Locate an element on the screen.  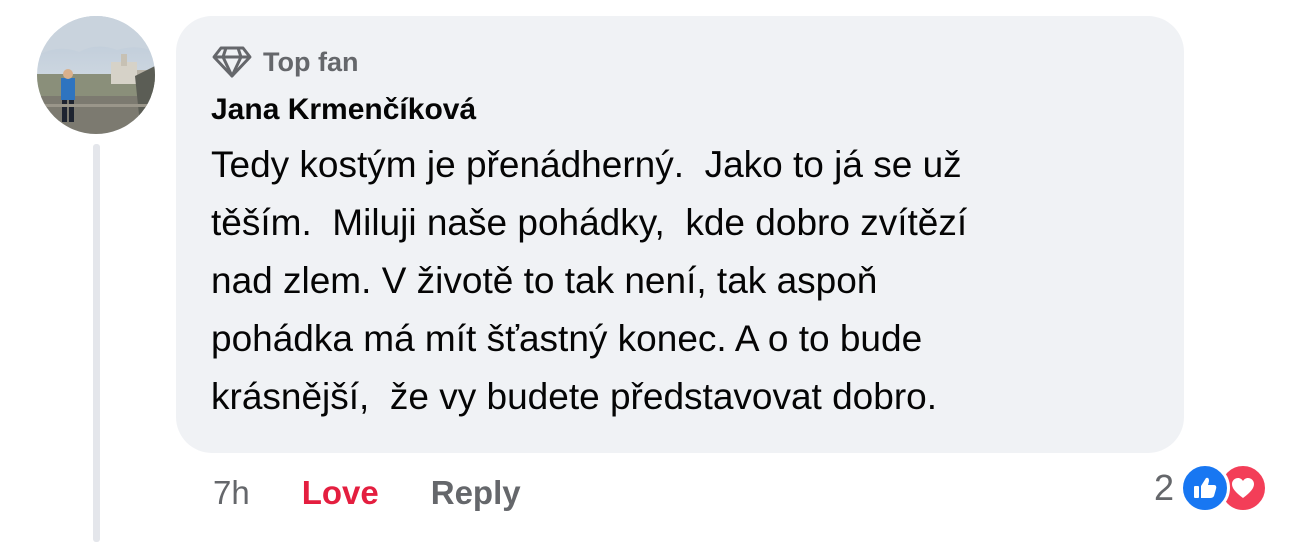
diamond-icon is located at coordinates (232, 62).